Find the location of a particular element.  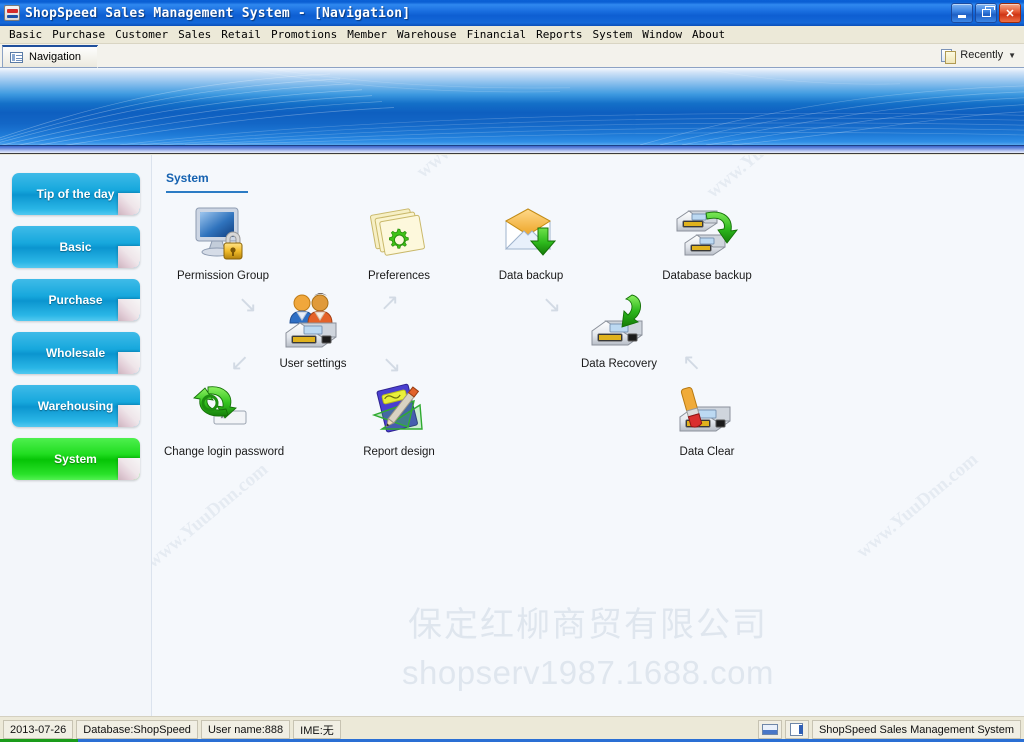

window-controls: ✕ is located at coordinates (986, 13).